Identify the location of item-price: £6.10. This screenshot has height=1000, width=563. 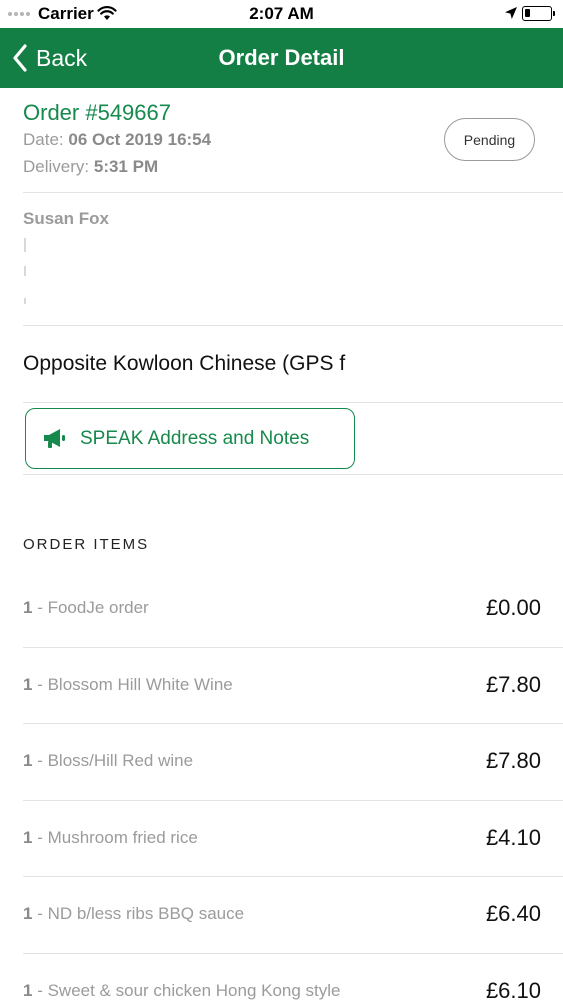
(513, 988).